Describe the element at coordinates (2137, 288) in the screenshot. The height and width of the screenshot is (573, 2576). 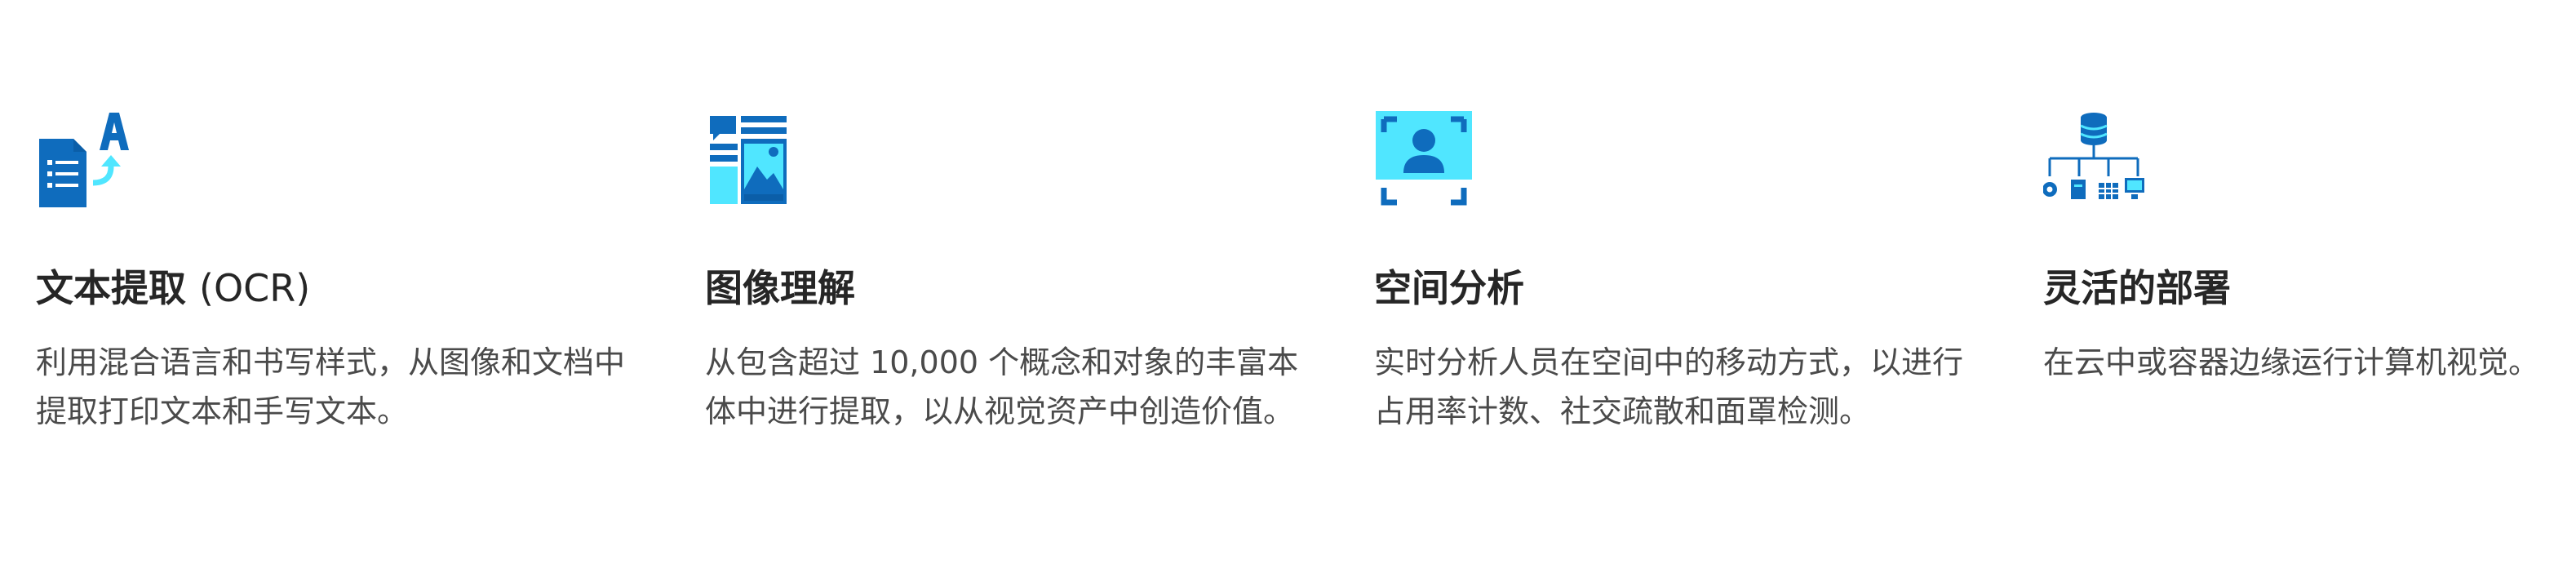
I see `feature-title: 灵活的部署` at that location.